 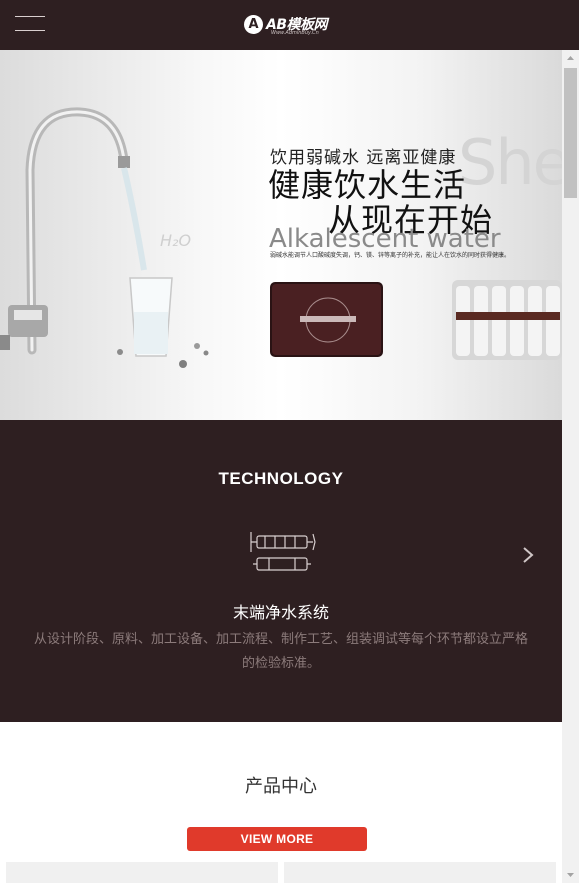 What do you see at coordinates (253, 24) in the screenshot?
I see `logo-badge: A` at bounding box center [253, 24].